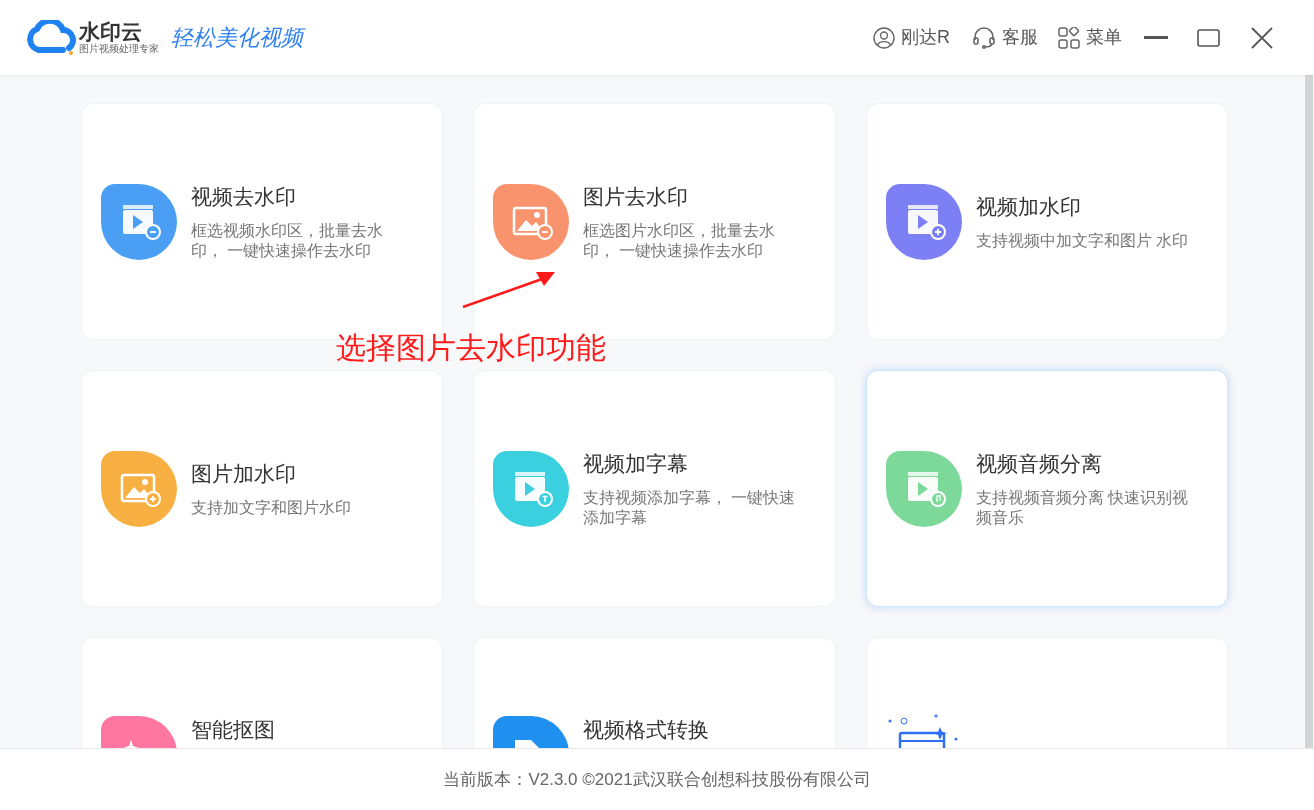 Image resolution: width=1314 pixels, height=810 pixels. I want to click on card-title: 视频音频分离, so click(1039, 463).